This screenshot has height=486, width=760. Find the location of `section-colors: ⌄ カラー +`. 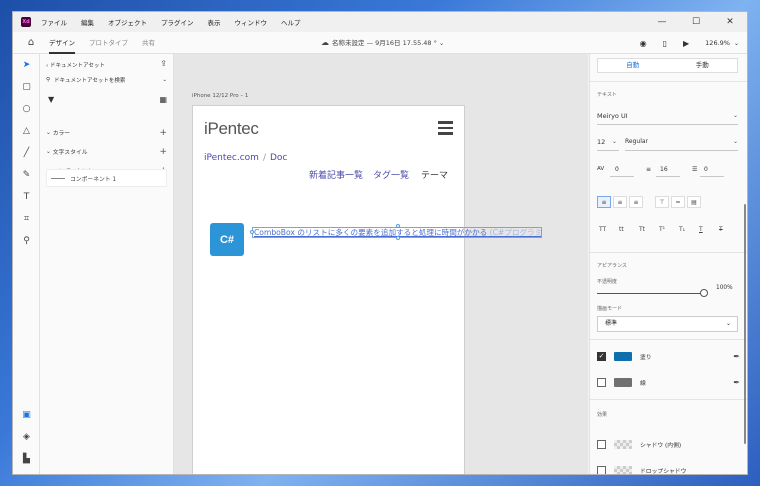

section-colors: ⌄ カラー + is located at coordinates (106, 133).